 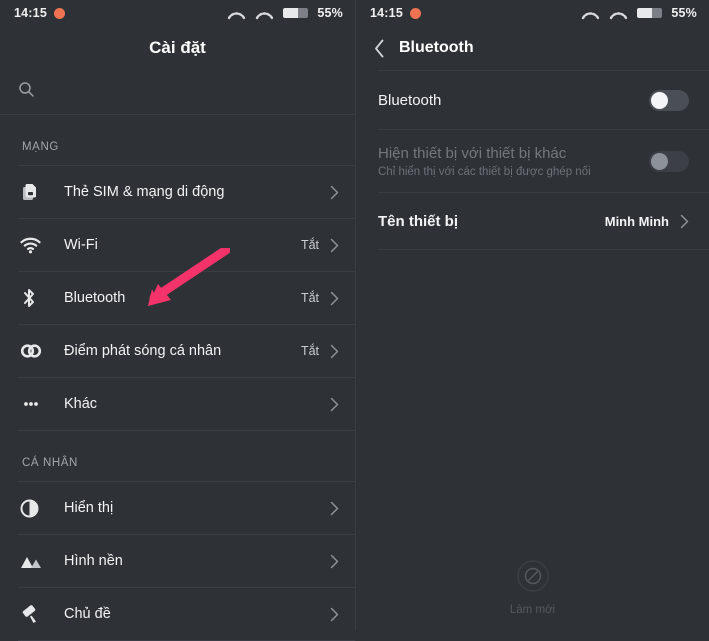 What do you see at coordinates (636, 221) in the screenshot?
I see `device-name-value: Minh Minh` at bounding box center [636, 221].